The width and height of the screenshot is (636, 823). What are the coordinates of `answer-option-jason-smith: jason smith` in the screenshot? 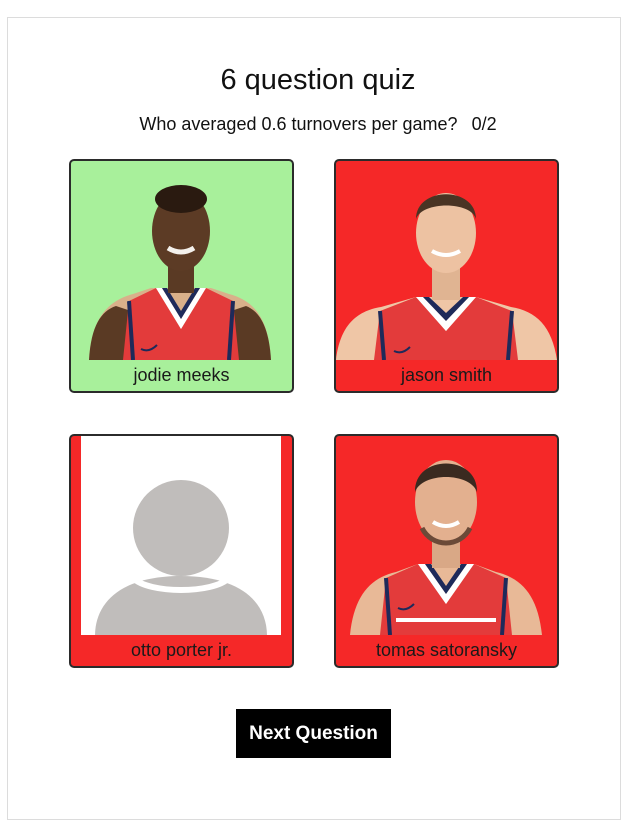 It's located at (446, 276).